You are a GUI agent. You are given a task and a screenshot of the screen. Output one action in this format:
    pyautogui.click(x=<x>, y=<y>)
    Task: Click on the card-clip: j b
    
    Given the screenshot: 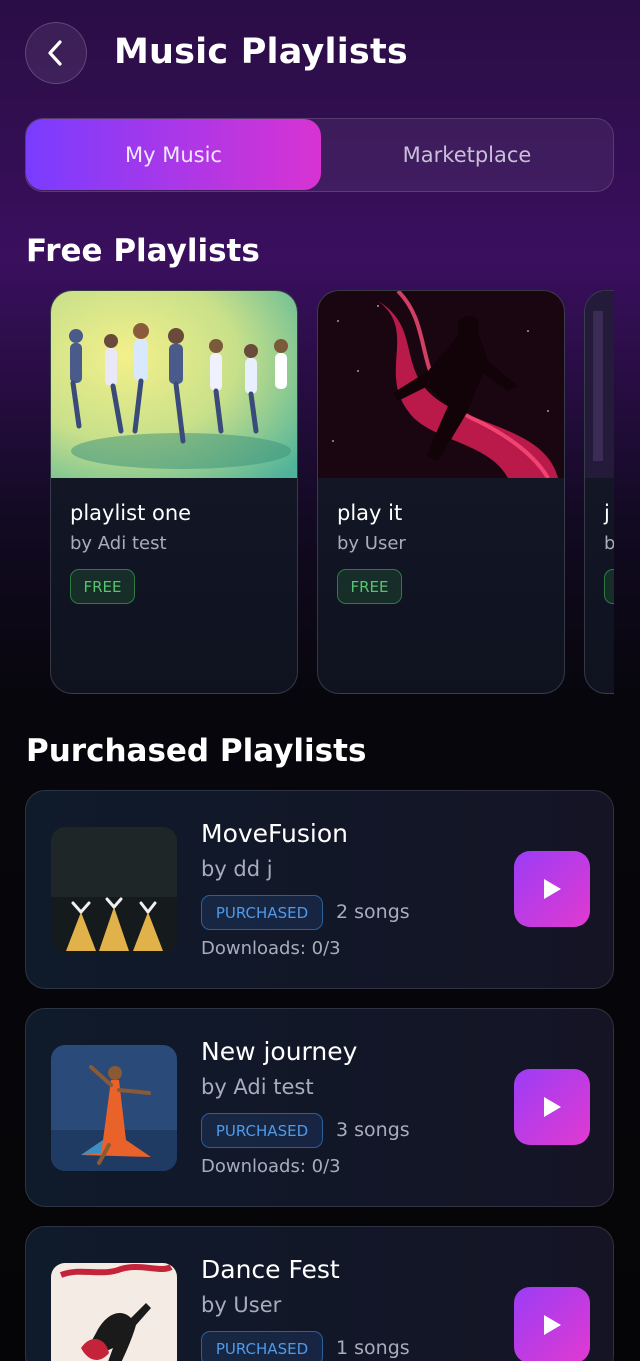 What is the action you would take?
    pyautogui.click(x=599, y=492)
    